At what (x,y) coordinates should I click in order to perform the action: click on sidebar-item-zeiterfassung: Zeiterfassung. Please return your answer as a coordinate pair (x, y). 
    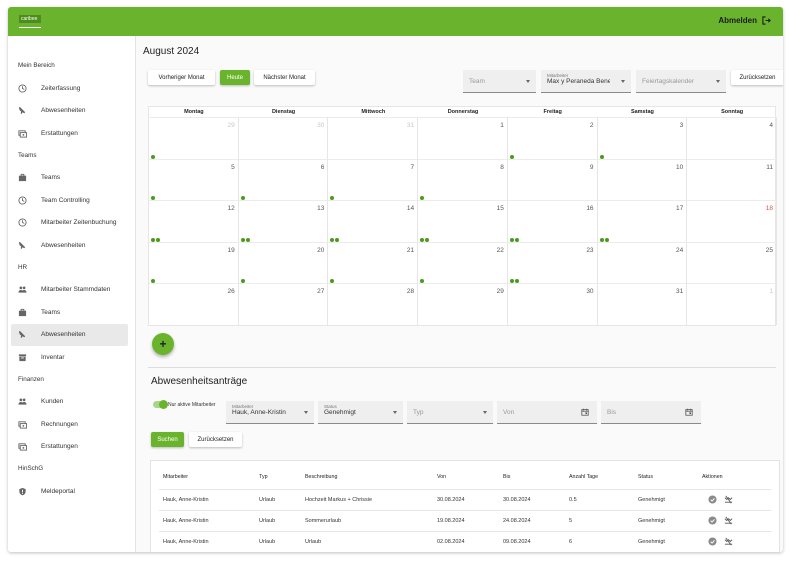
    Looking at the image, I should click on (69, 88).